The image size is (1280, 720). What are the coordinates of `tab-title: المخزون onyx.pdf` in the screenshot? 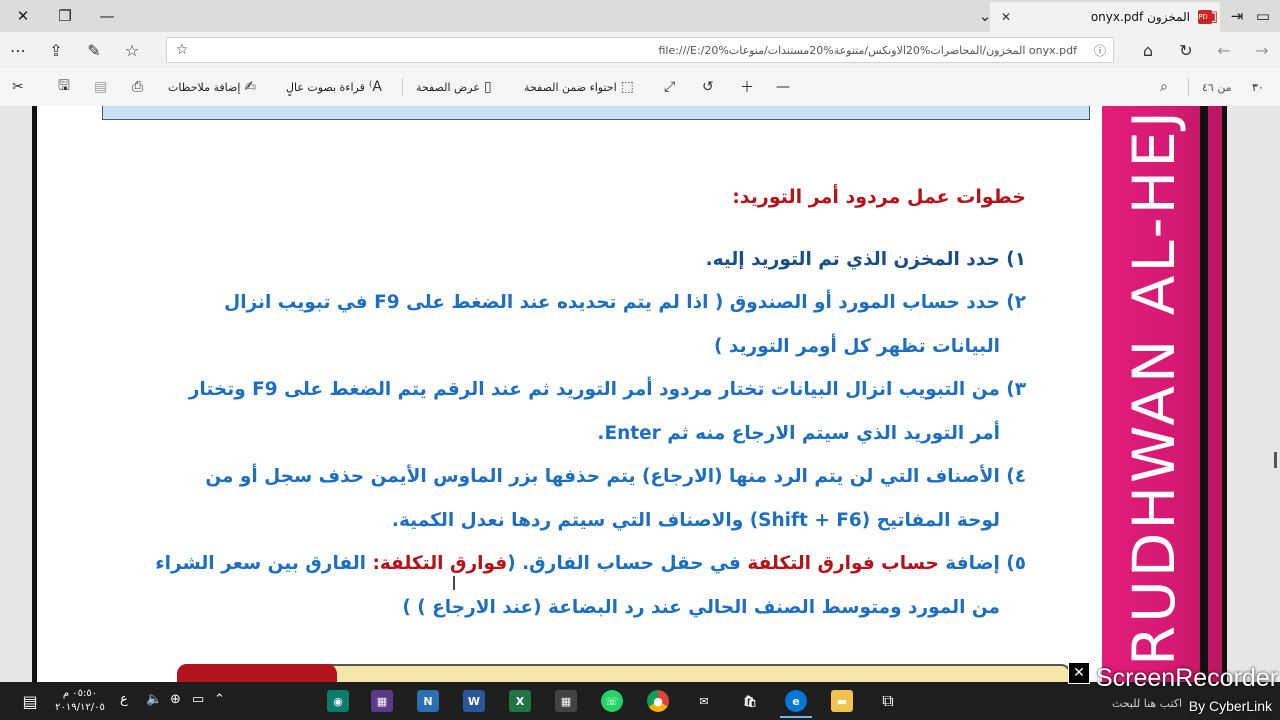 It's located at (1140, 17).